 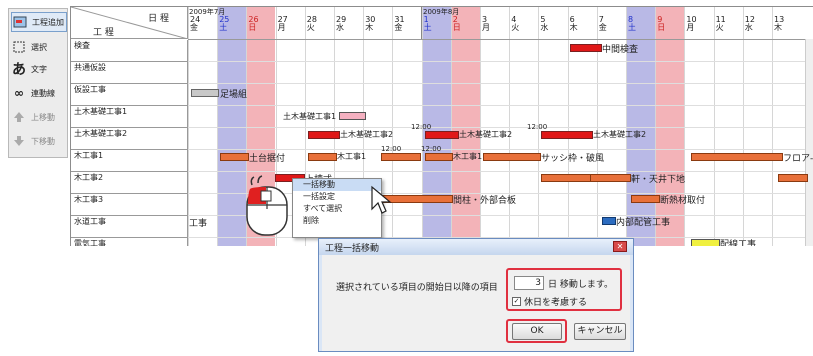 What do you see at coordinates (809, 142) in the screenshot?
I see `vertical-scrollbar` at bounding box center [809, 142].